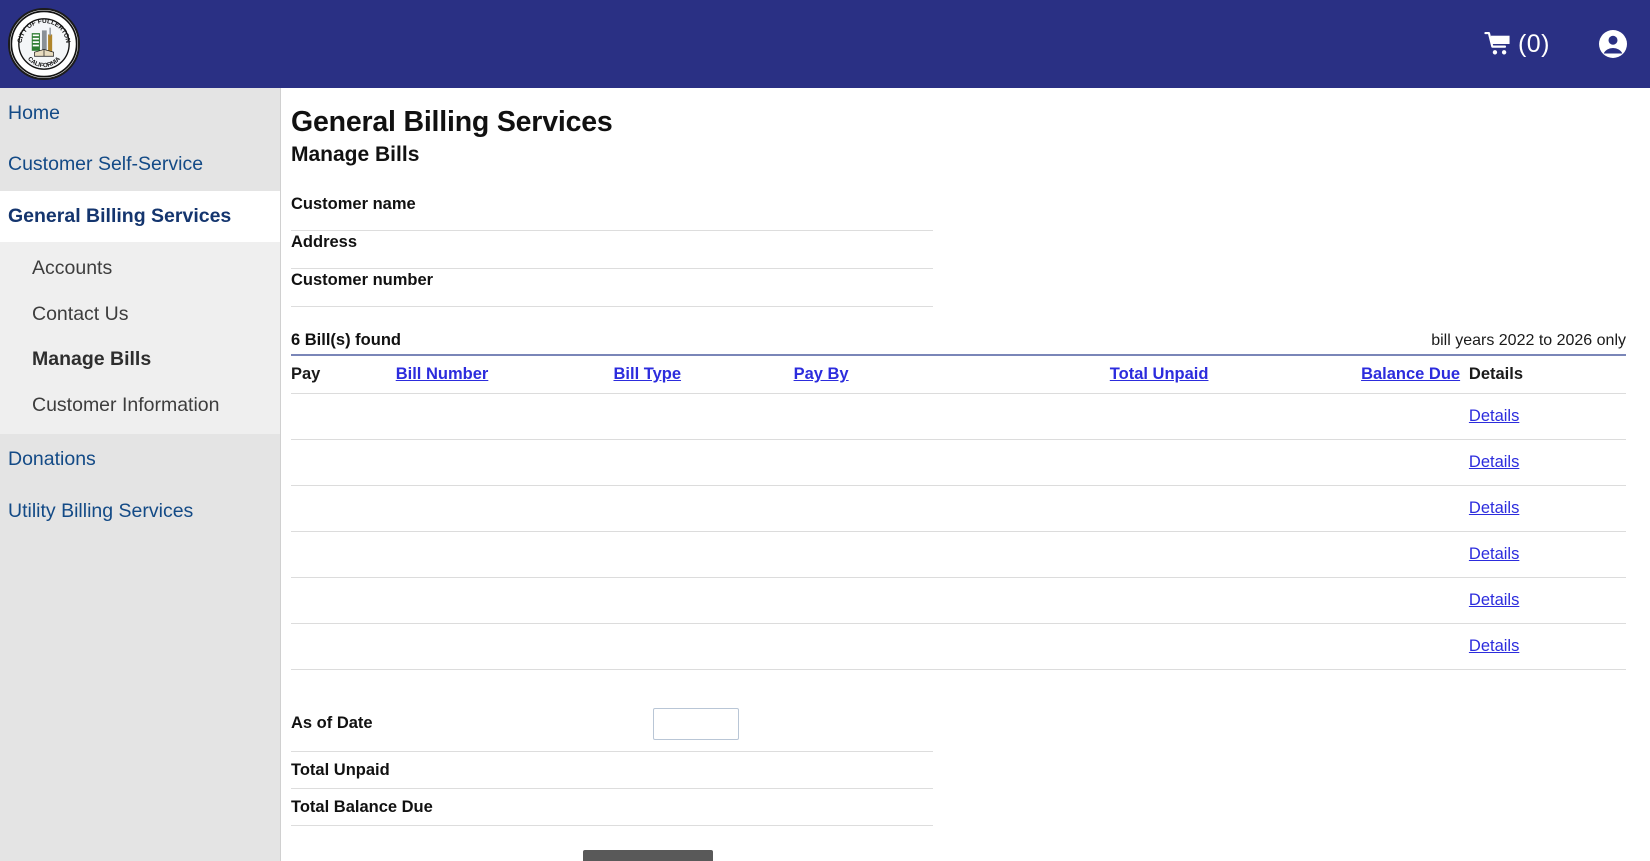  I want to click on page-title: General Billing Services, so click(452, 122).